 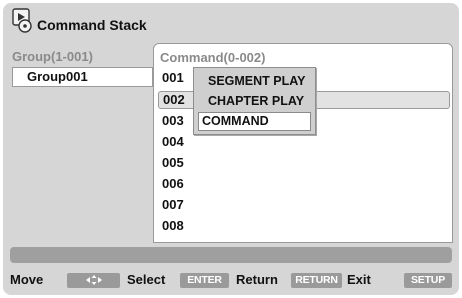 What do you see at coordinates (27, 279) in the screenshot?
I see `move-label: Move` at bounding box center [27, 279].